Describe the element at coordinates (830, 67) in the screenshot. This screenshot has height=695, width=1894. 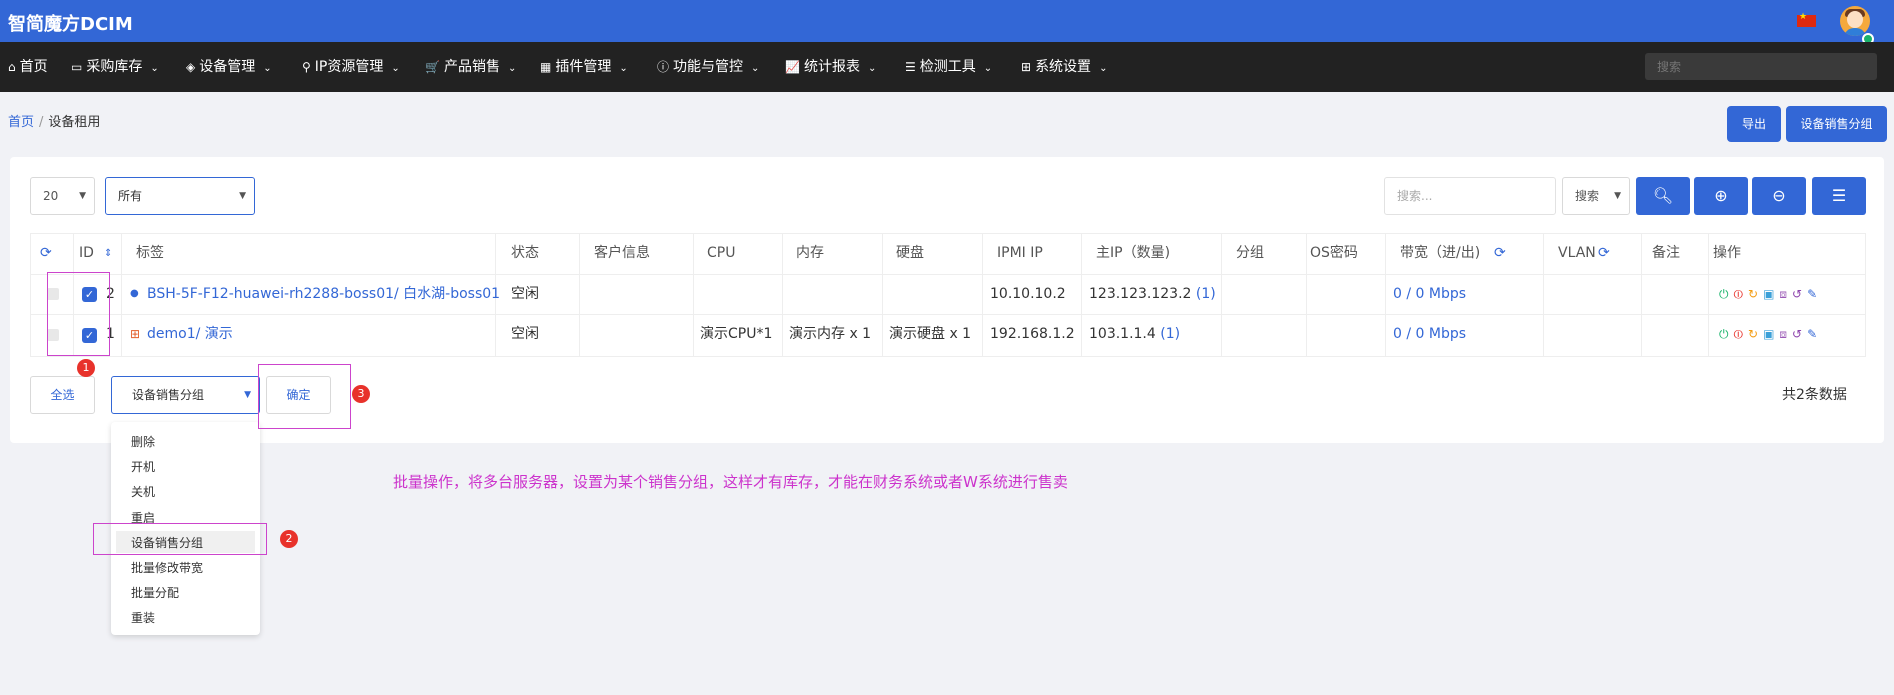
I see `nav-reports: 📈 统计报表 ⌄` at that location.